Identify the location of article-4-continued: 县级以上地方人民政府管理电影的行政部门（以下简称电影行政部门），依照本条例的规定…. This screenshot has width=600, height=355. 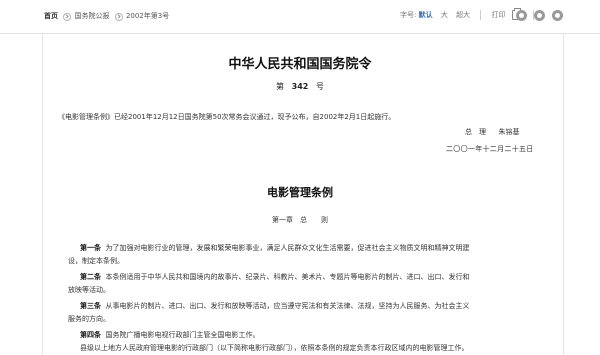
(274, 348).